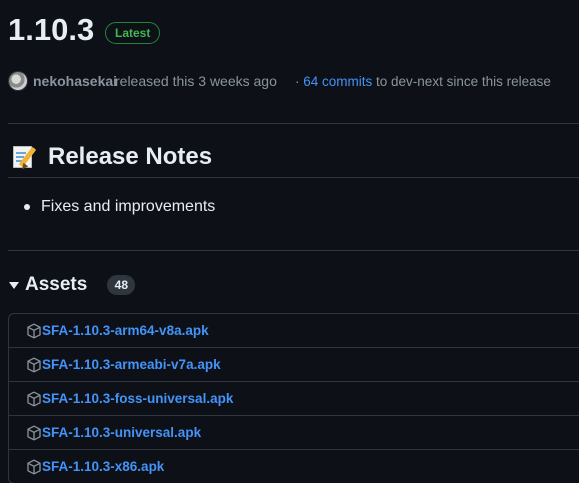  I want to click on asset-row: SFA-1.10.3-x86.apk, so click(294, 466).